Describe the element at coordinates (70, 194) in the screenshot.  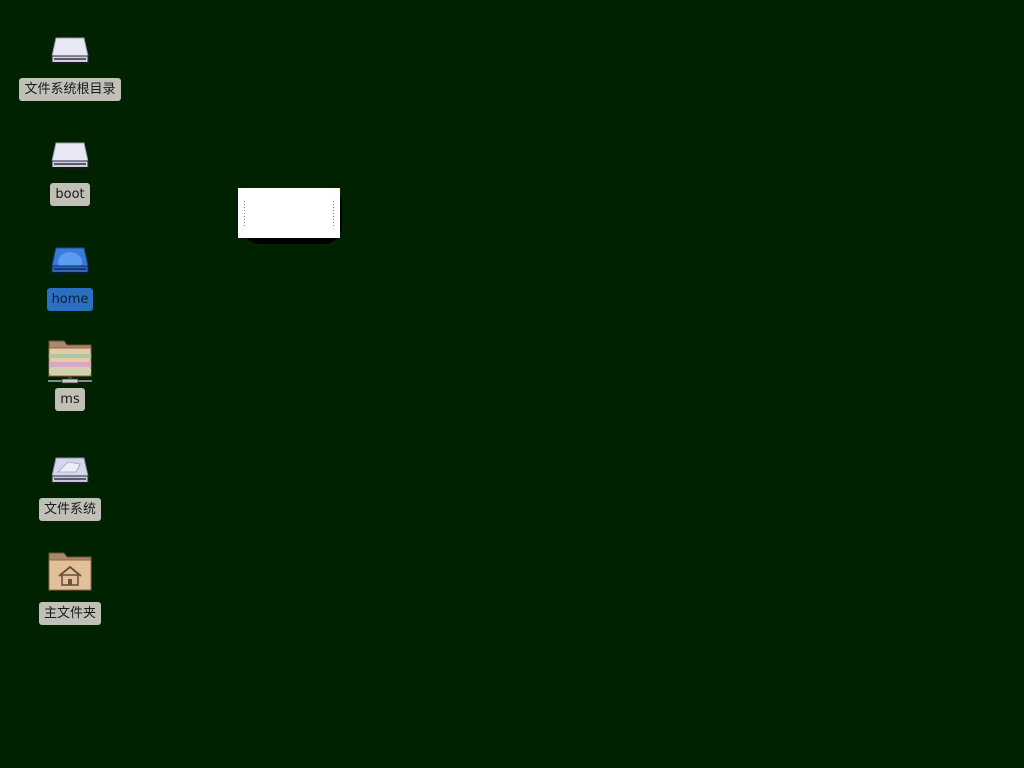
I see `desktop-icon-label: boot` at that location.